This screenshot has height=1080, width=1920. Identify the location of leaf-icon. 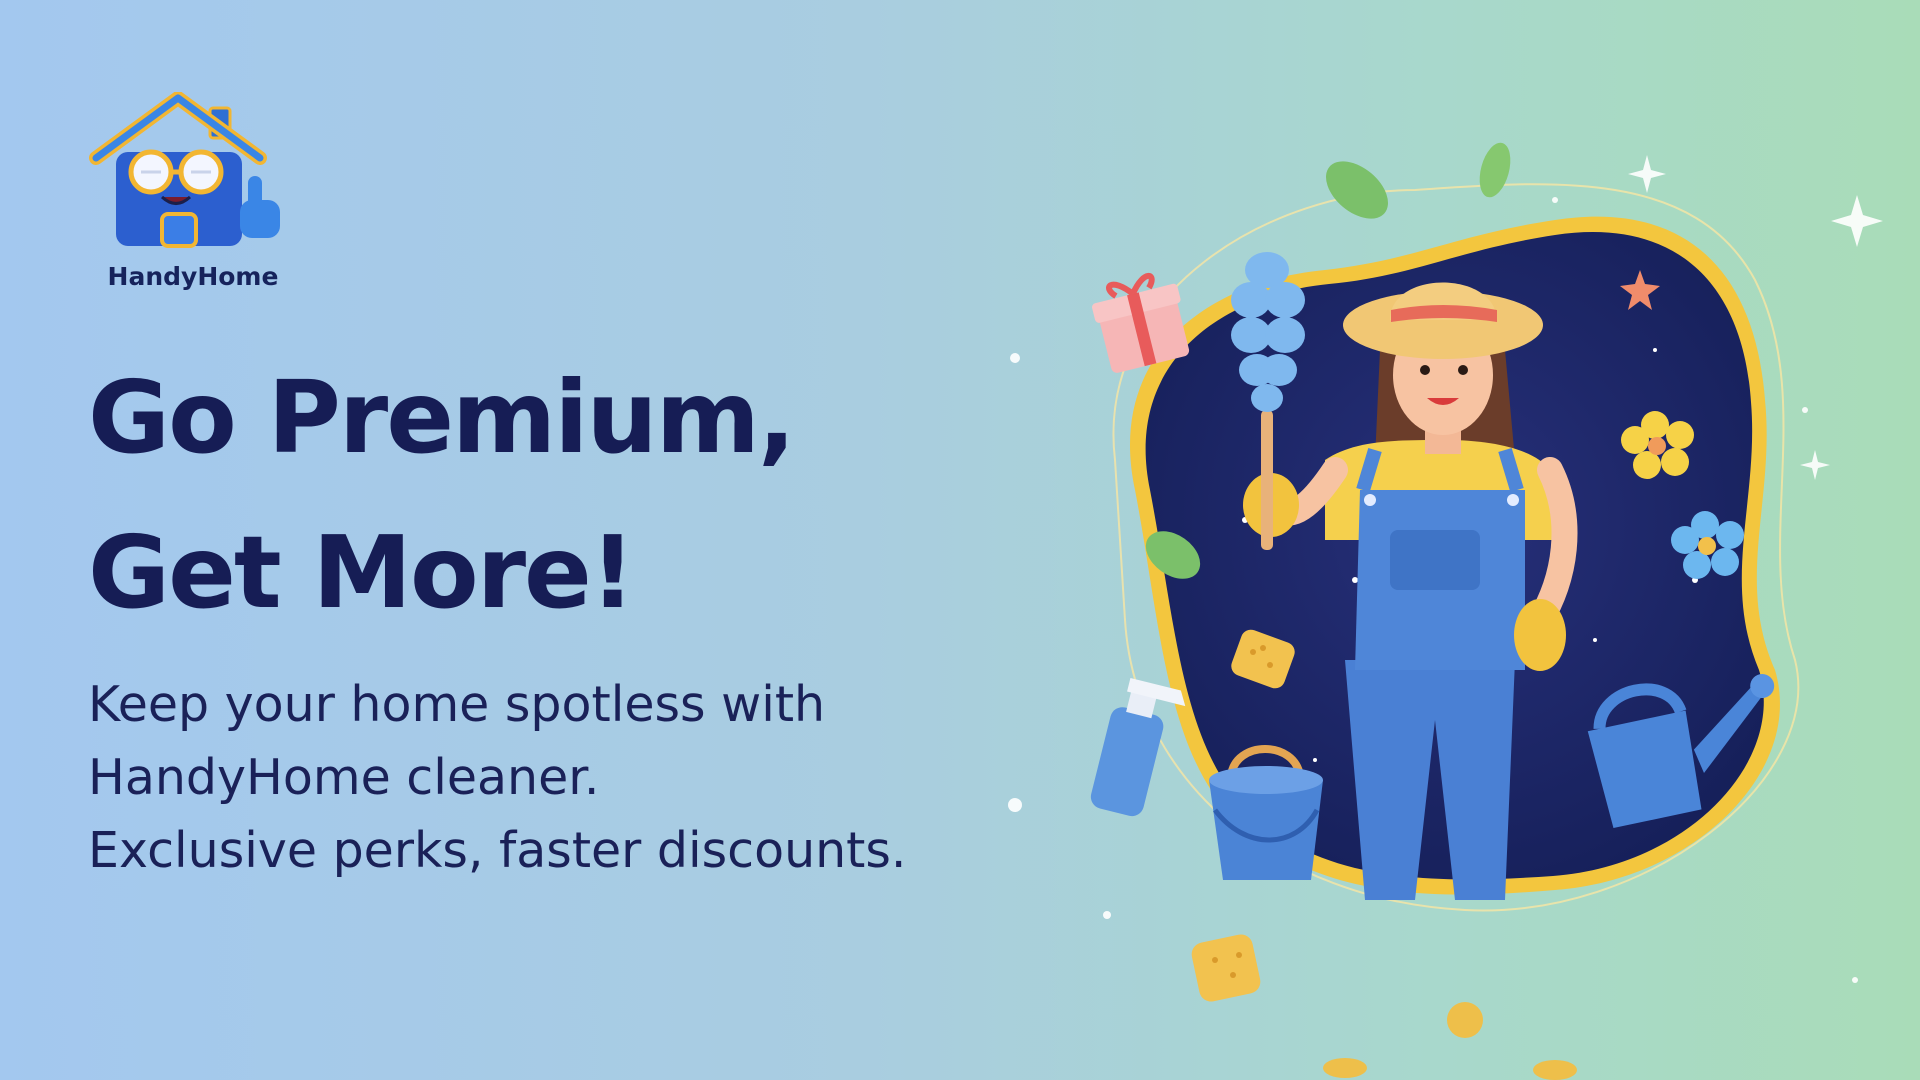
(1357, 190).